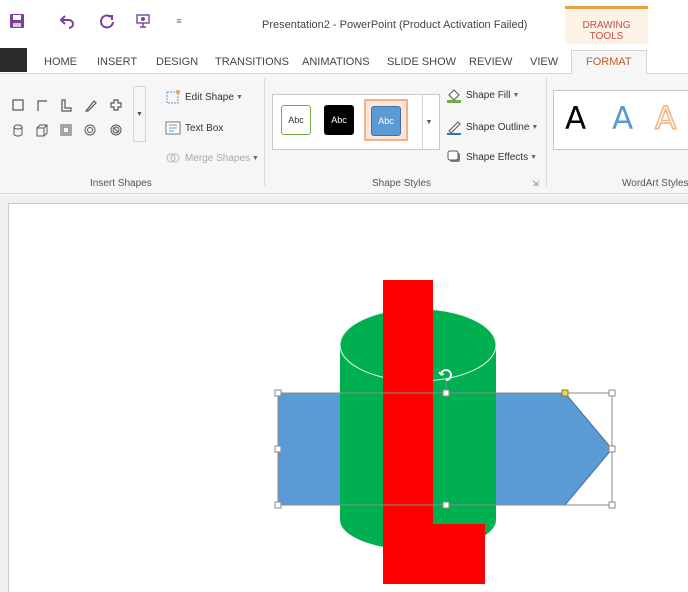 This screenshot has width=688, height=592. I want to click on resize-handle-left, so click(278, 449).